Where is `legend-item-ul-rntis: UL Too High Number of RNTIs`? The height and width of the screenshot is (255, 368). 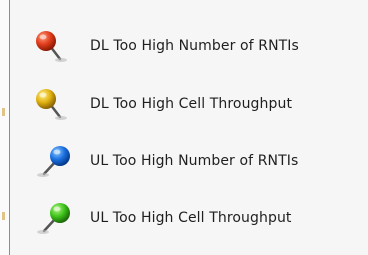
legend-item-ul-rntis: UL Too High Number of RNTIs is located at coordinates (195, 161).